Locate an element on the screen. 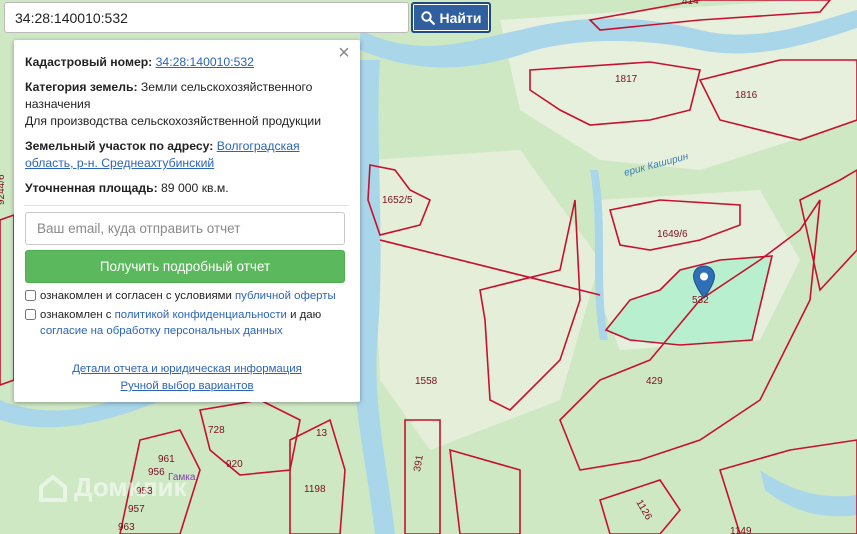  email-input is located at coordinates (185, 228).